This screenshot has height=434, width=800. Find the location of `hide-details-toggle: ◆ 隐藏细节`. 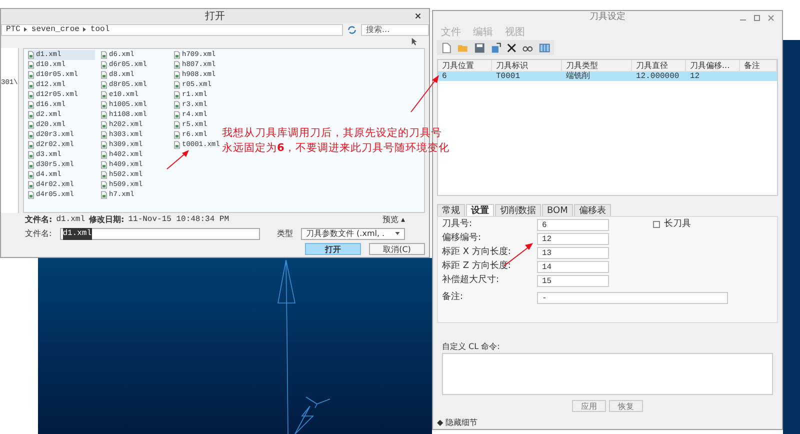

hide-details-toggle: ◆ 隐藏细节 is located at coordinates (607, 422).